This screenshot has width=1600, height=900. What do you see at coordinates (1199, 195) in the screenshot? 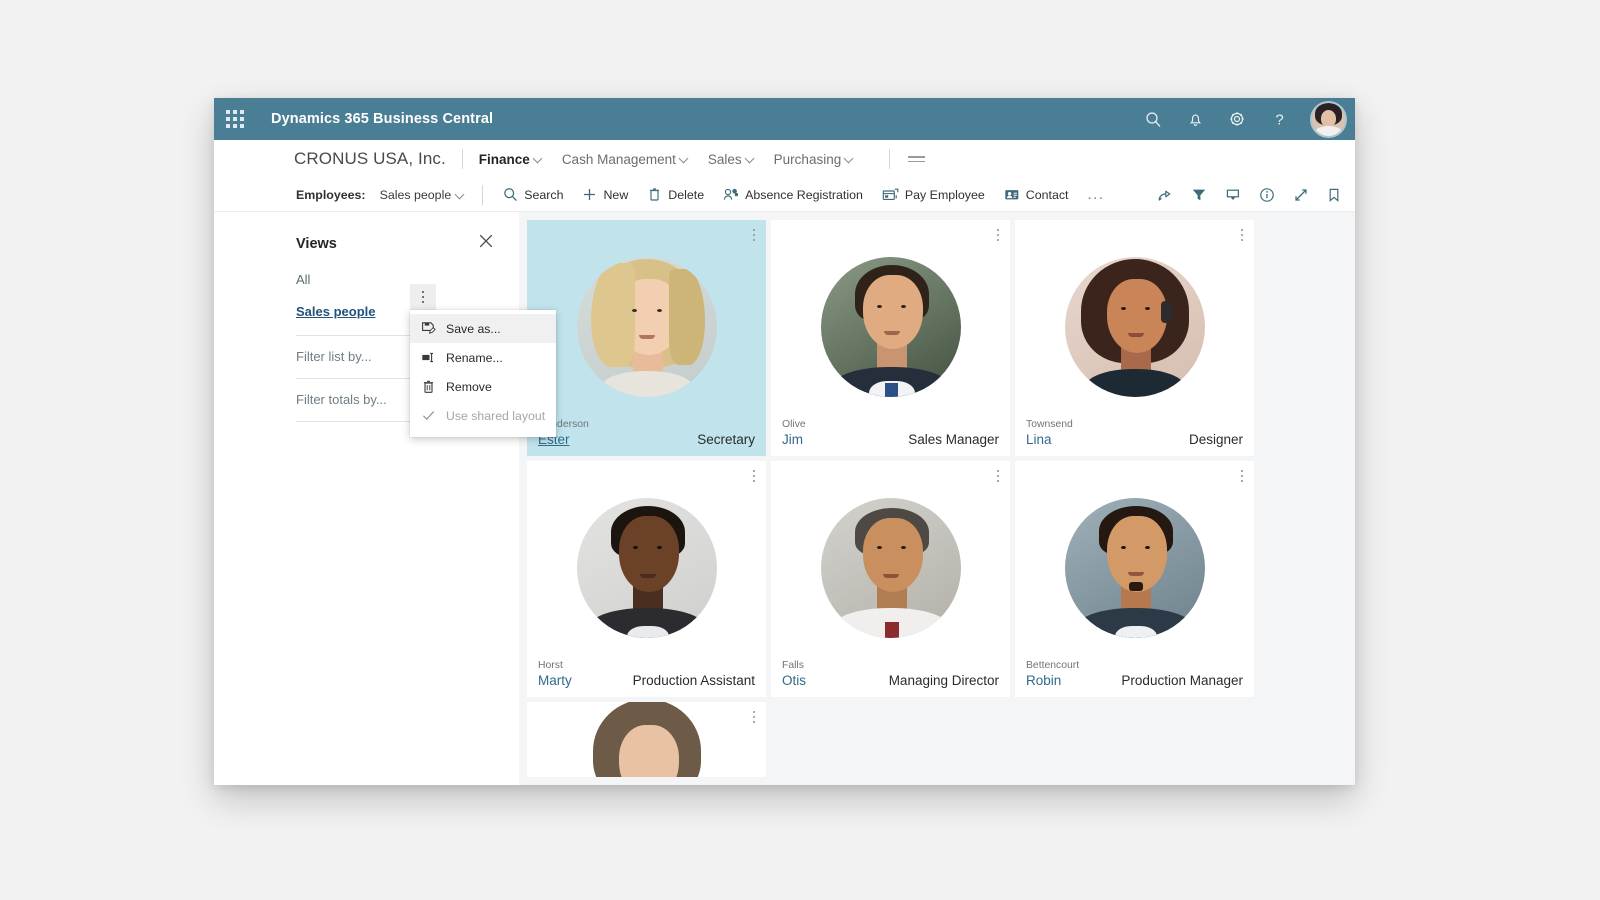
I see `filter-funnel-icon` at bounding box center [1199, 195].